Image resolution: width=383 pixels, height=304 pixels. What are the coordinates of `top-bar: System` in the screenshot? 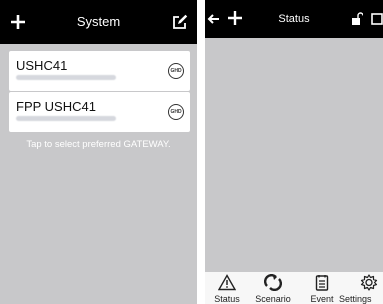 It's located at (98, 22).